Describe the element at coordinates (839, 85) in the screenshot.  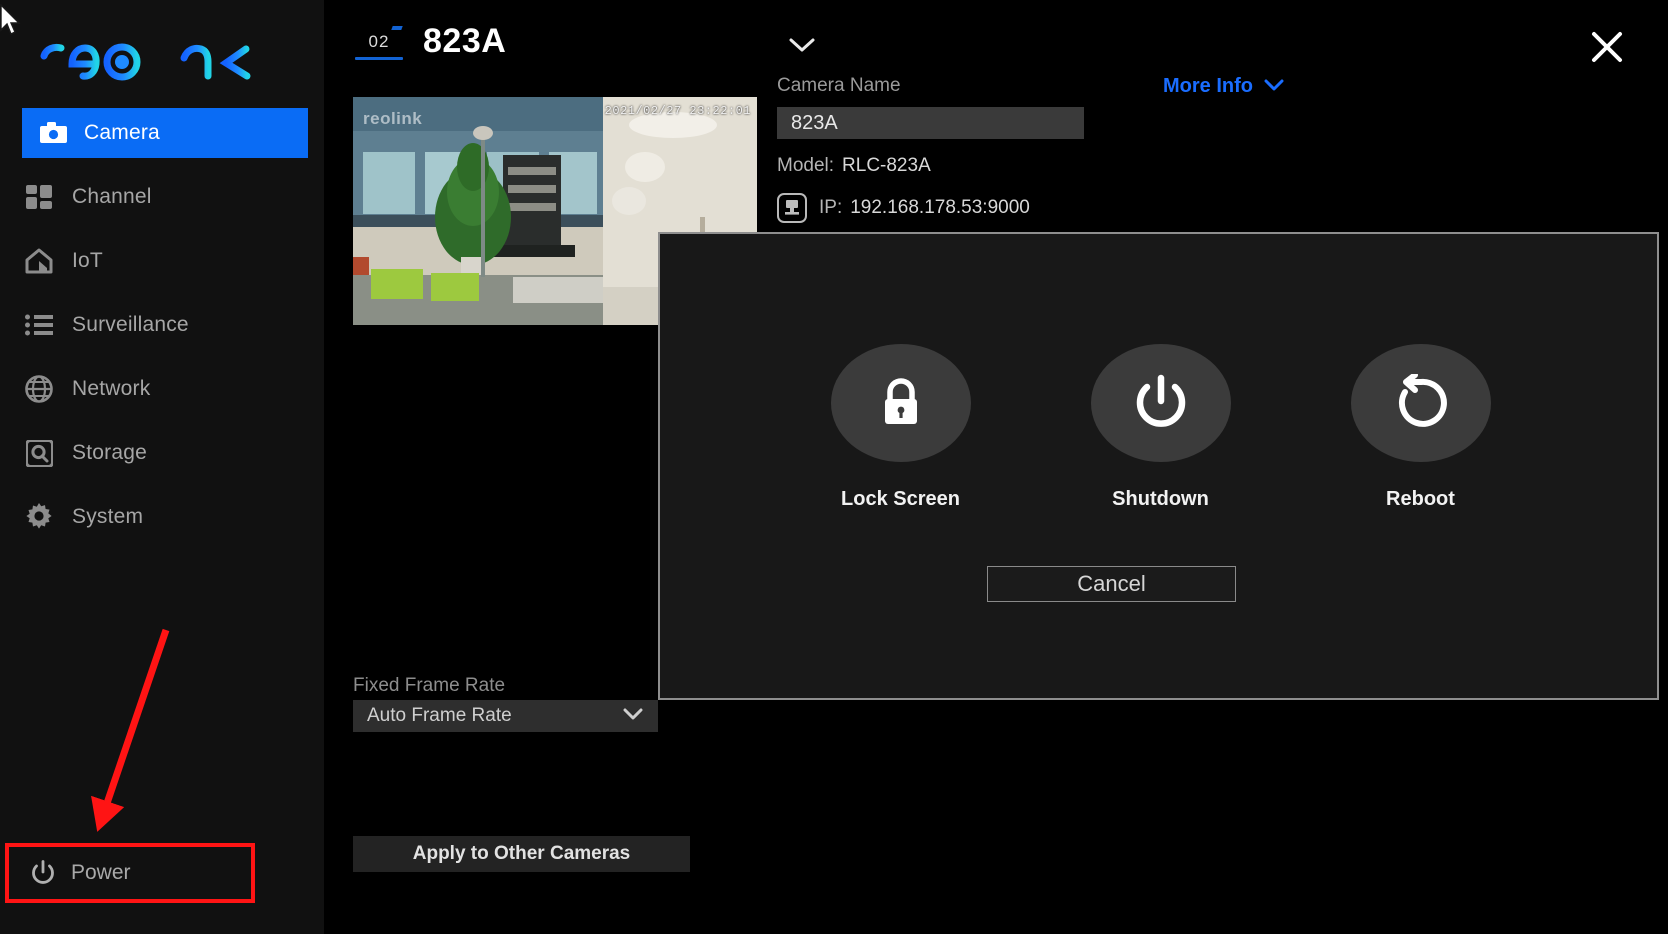
I see `camera-name-label: Camera Name` at that location.